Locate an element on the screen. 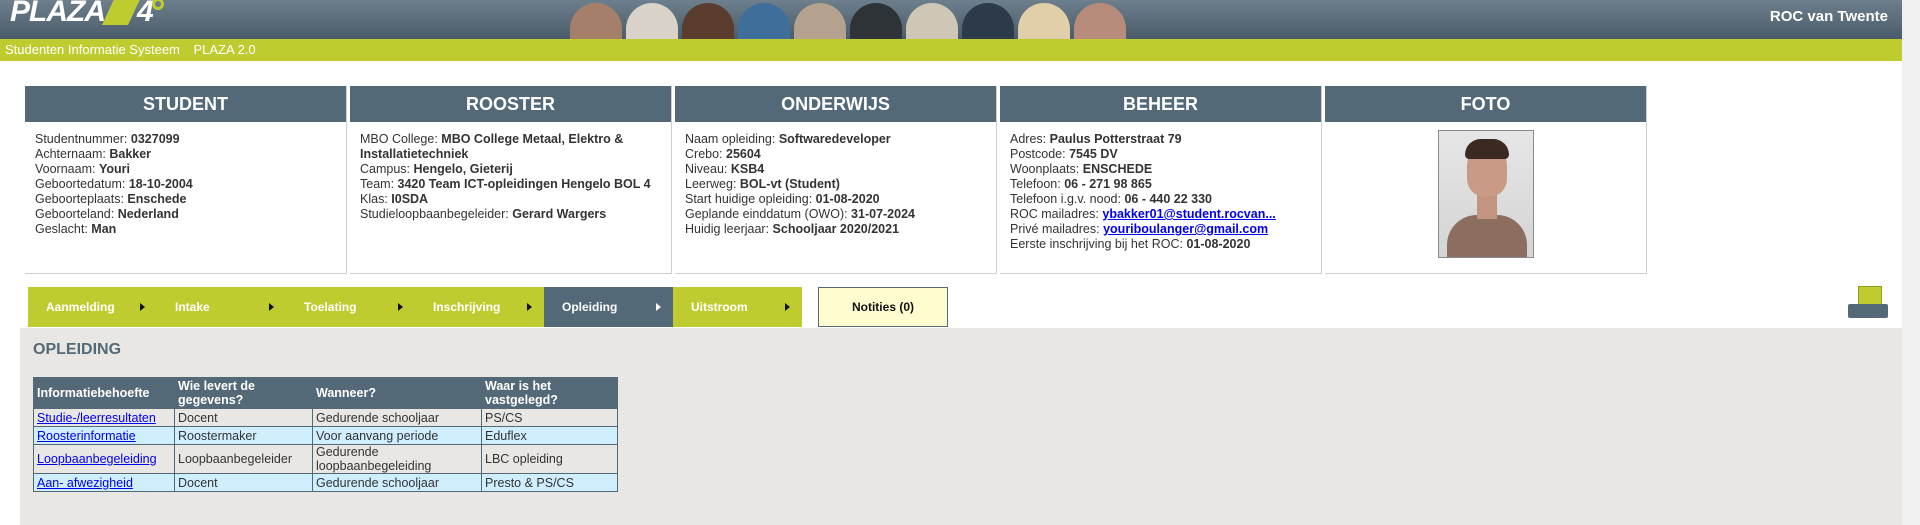 This screenshot has width=1920, height=525. field-value: 7545 DV is located at coordinates (1093, 154).